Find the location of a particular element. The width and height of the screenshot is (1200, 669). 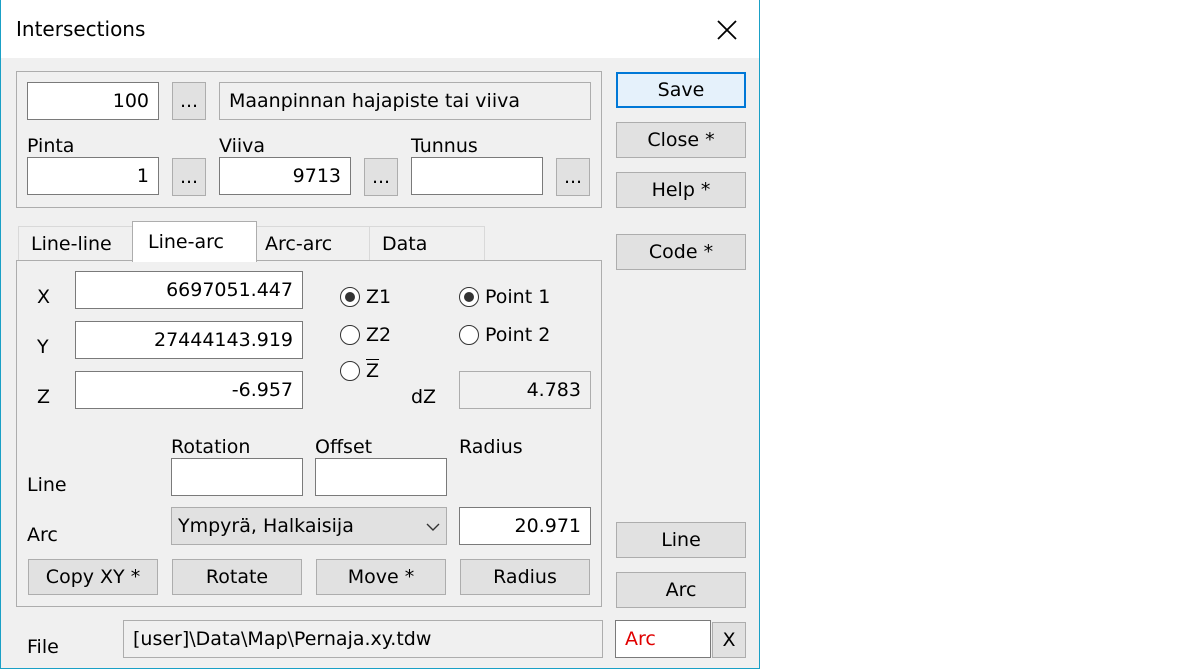

close-icon is located at coordinates (727, 30).